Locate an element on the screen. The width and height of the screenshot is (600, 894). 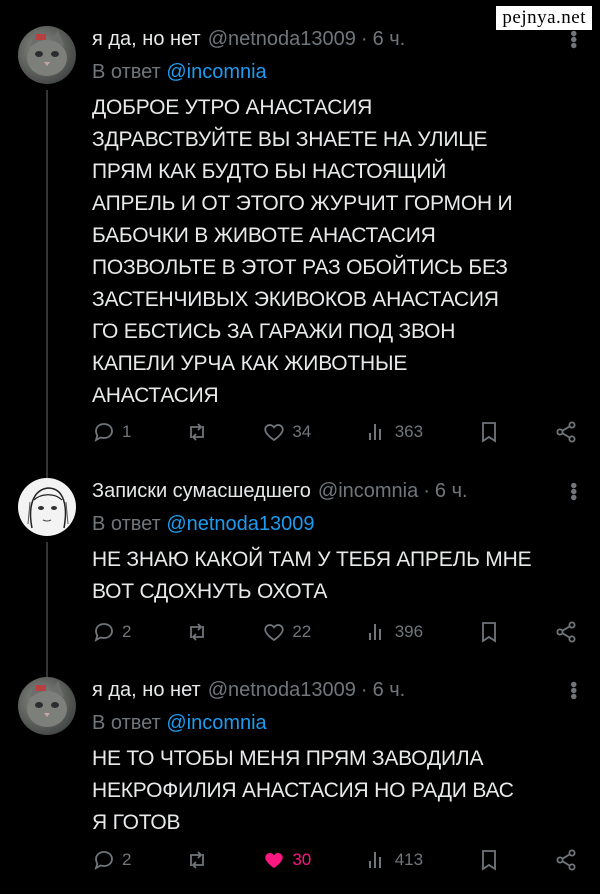
like-button: 34 is located at coordinates (286, 432).